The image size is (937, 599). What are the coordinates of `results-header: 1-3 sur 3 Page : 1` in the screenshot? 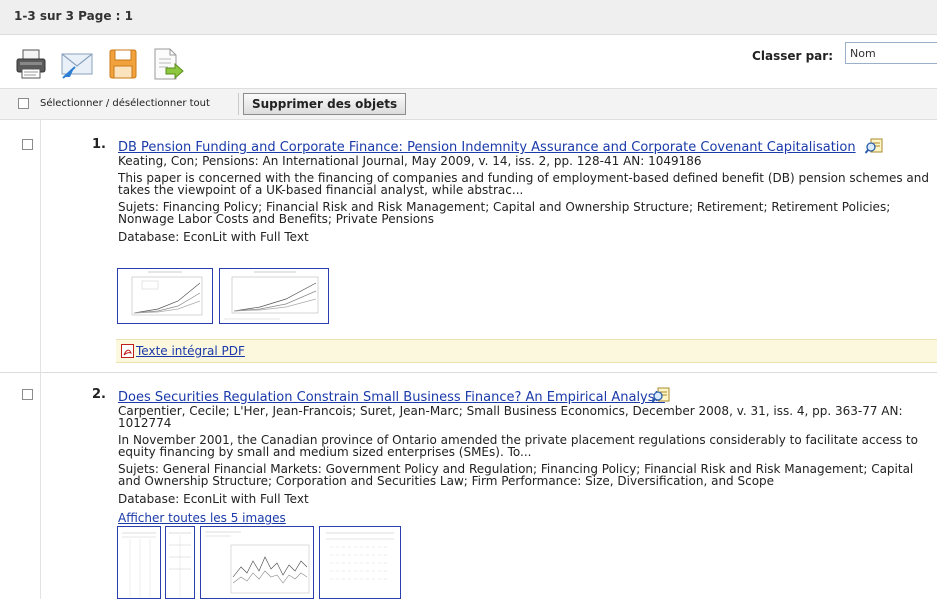 It's located at (468, 17).